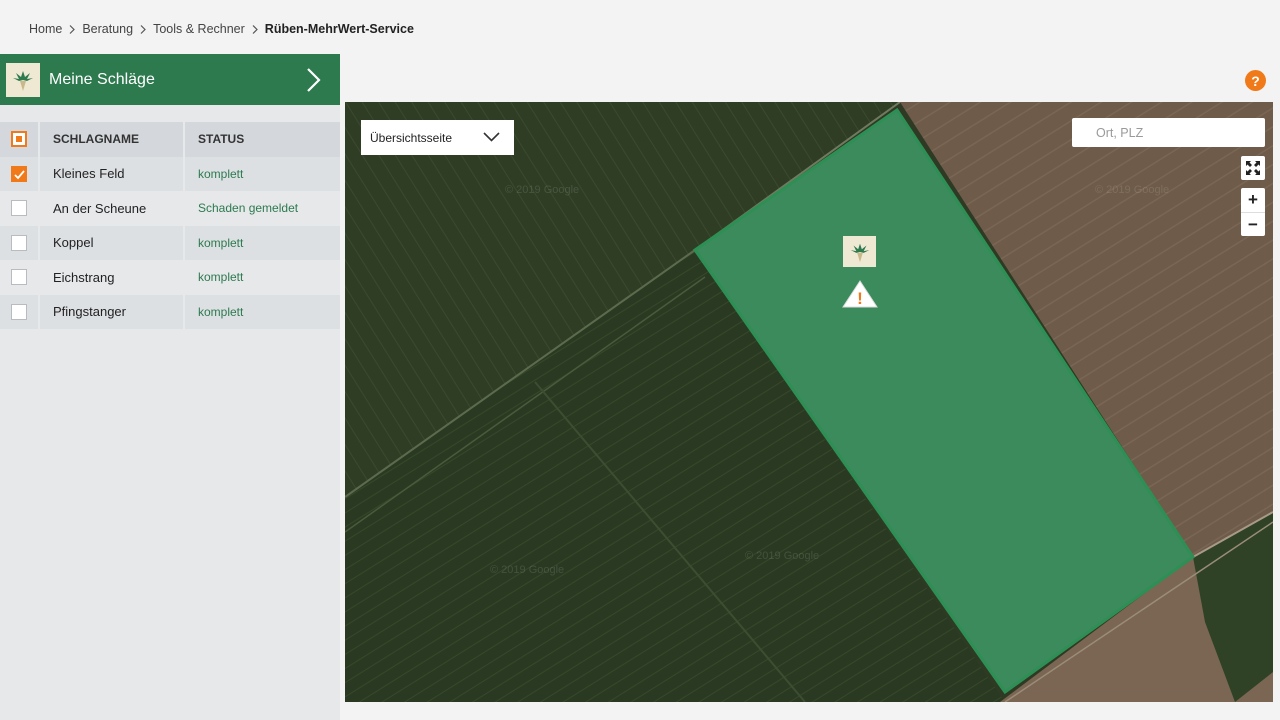 This screenshot has width=1280, height=720. I want to click on field-name: Pfingstanger, so click(112, 311).